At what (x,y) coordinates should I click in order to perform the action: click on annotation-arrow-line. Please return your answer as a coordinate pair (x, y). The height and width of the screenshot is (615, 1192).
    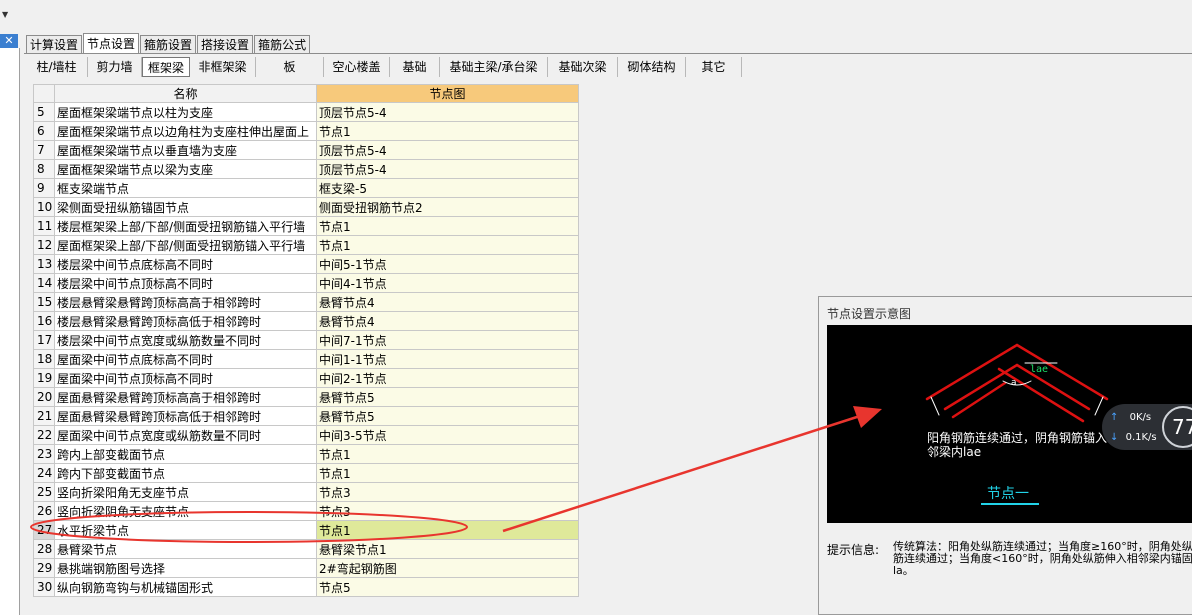
    Looking at the image, I should click on (681, 473).